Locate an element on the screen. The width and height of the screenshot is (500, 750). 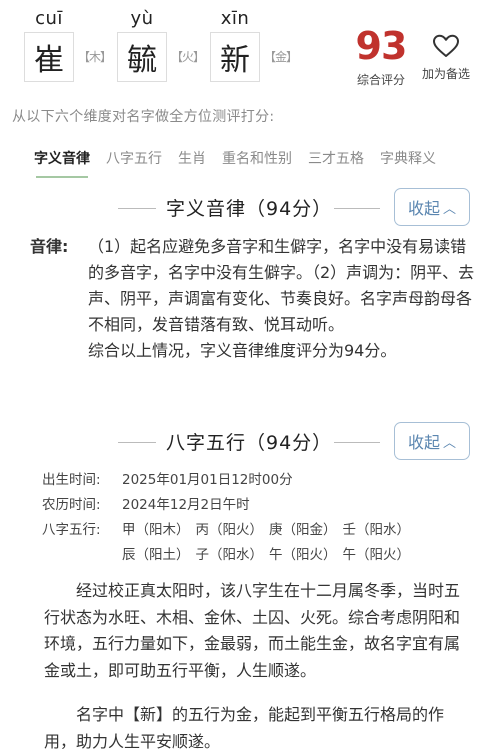
pillar: 丙（阳火） is located at coordinates (229, 530).